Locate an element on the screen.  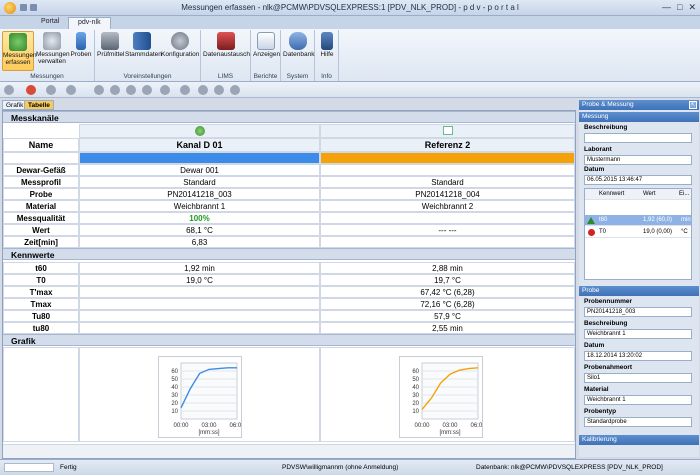
x-axis-label: [mm:ss] is located at coordinates (450, 433).